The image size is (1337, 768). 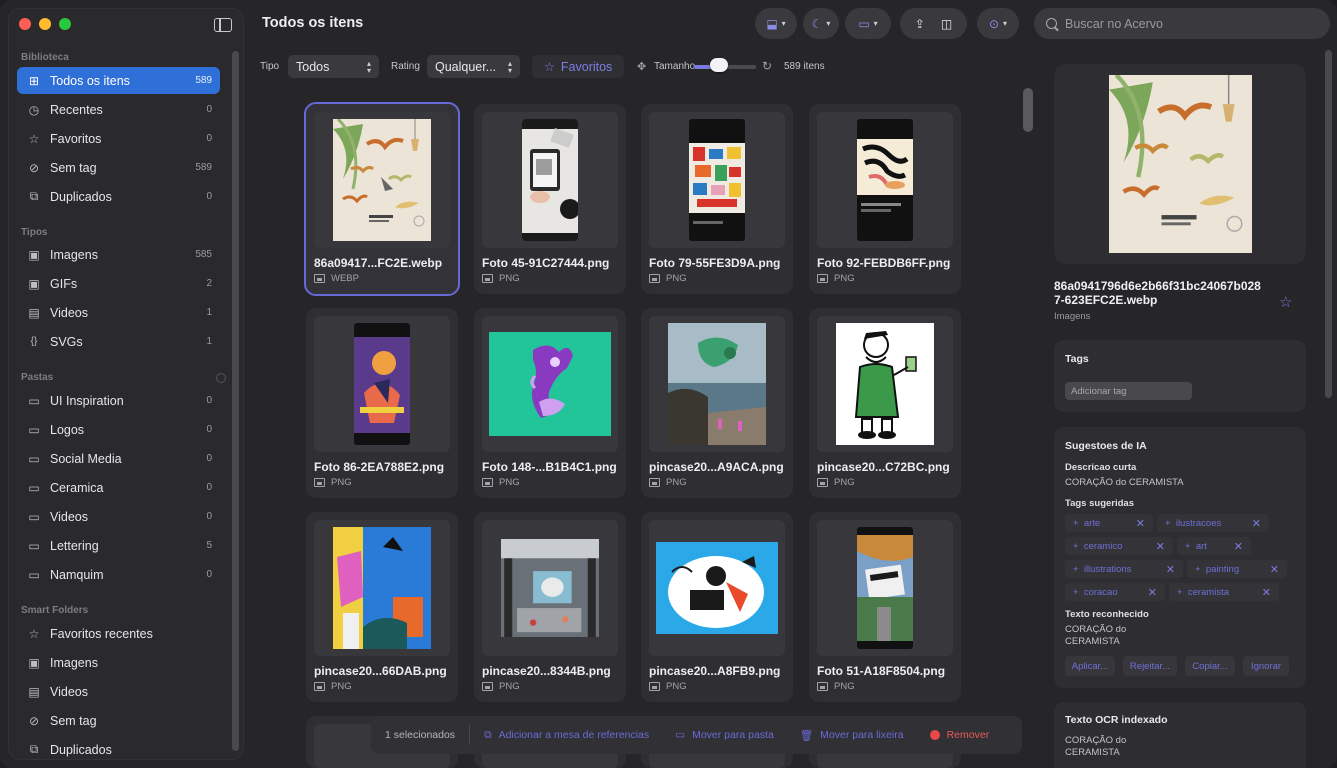 What do you see at coordinates (946, 24) in the screenshot?
I see `inspector-toggle-icon: ◫` at bounding box center [946, 24].